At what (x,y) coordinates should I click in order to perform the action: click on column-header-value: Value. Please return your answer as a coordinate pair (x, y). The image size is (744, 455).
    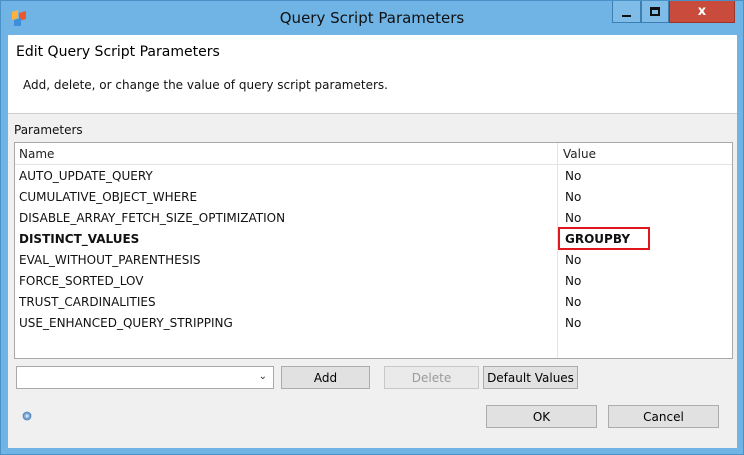
    Looking at the image, I should click on (579, 154).